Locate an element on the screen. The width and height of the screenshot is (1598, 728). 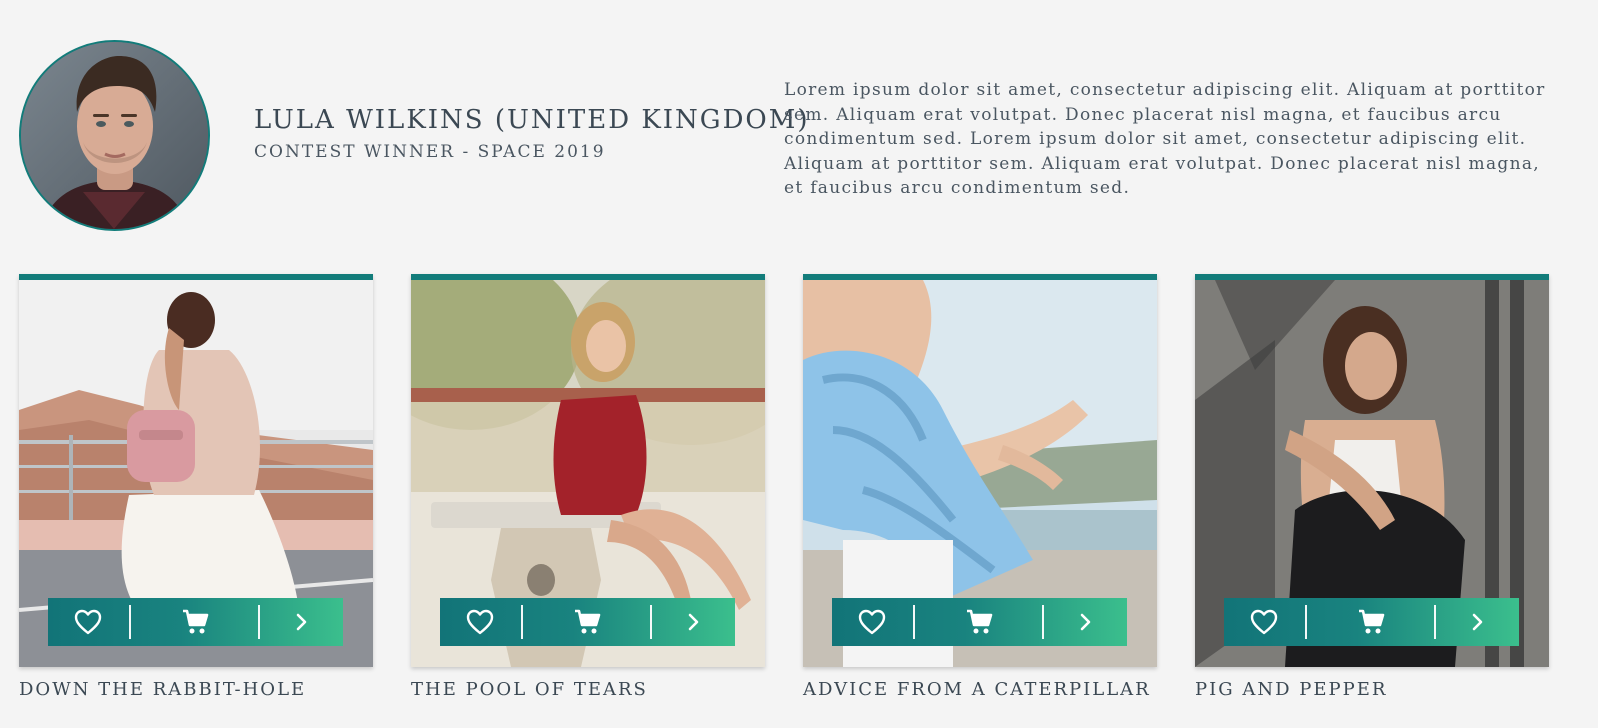
gallery-card: PIG AND PEPPER is located at coordinates (1372, 487).